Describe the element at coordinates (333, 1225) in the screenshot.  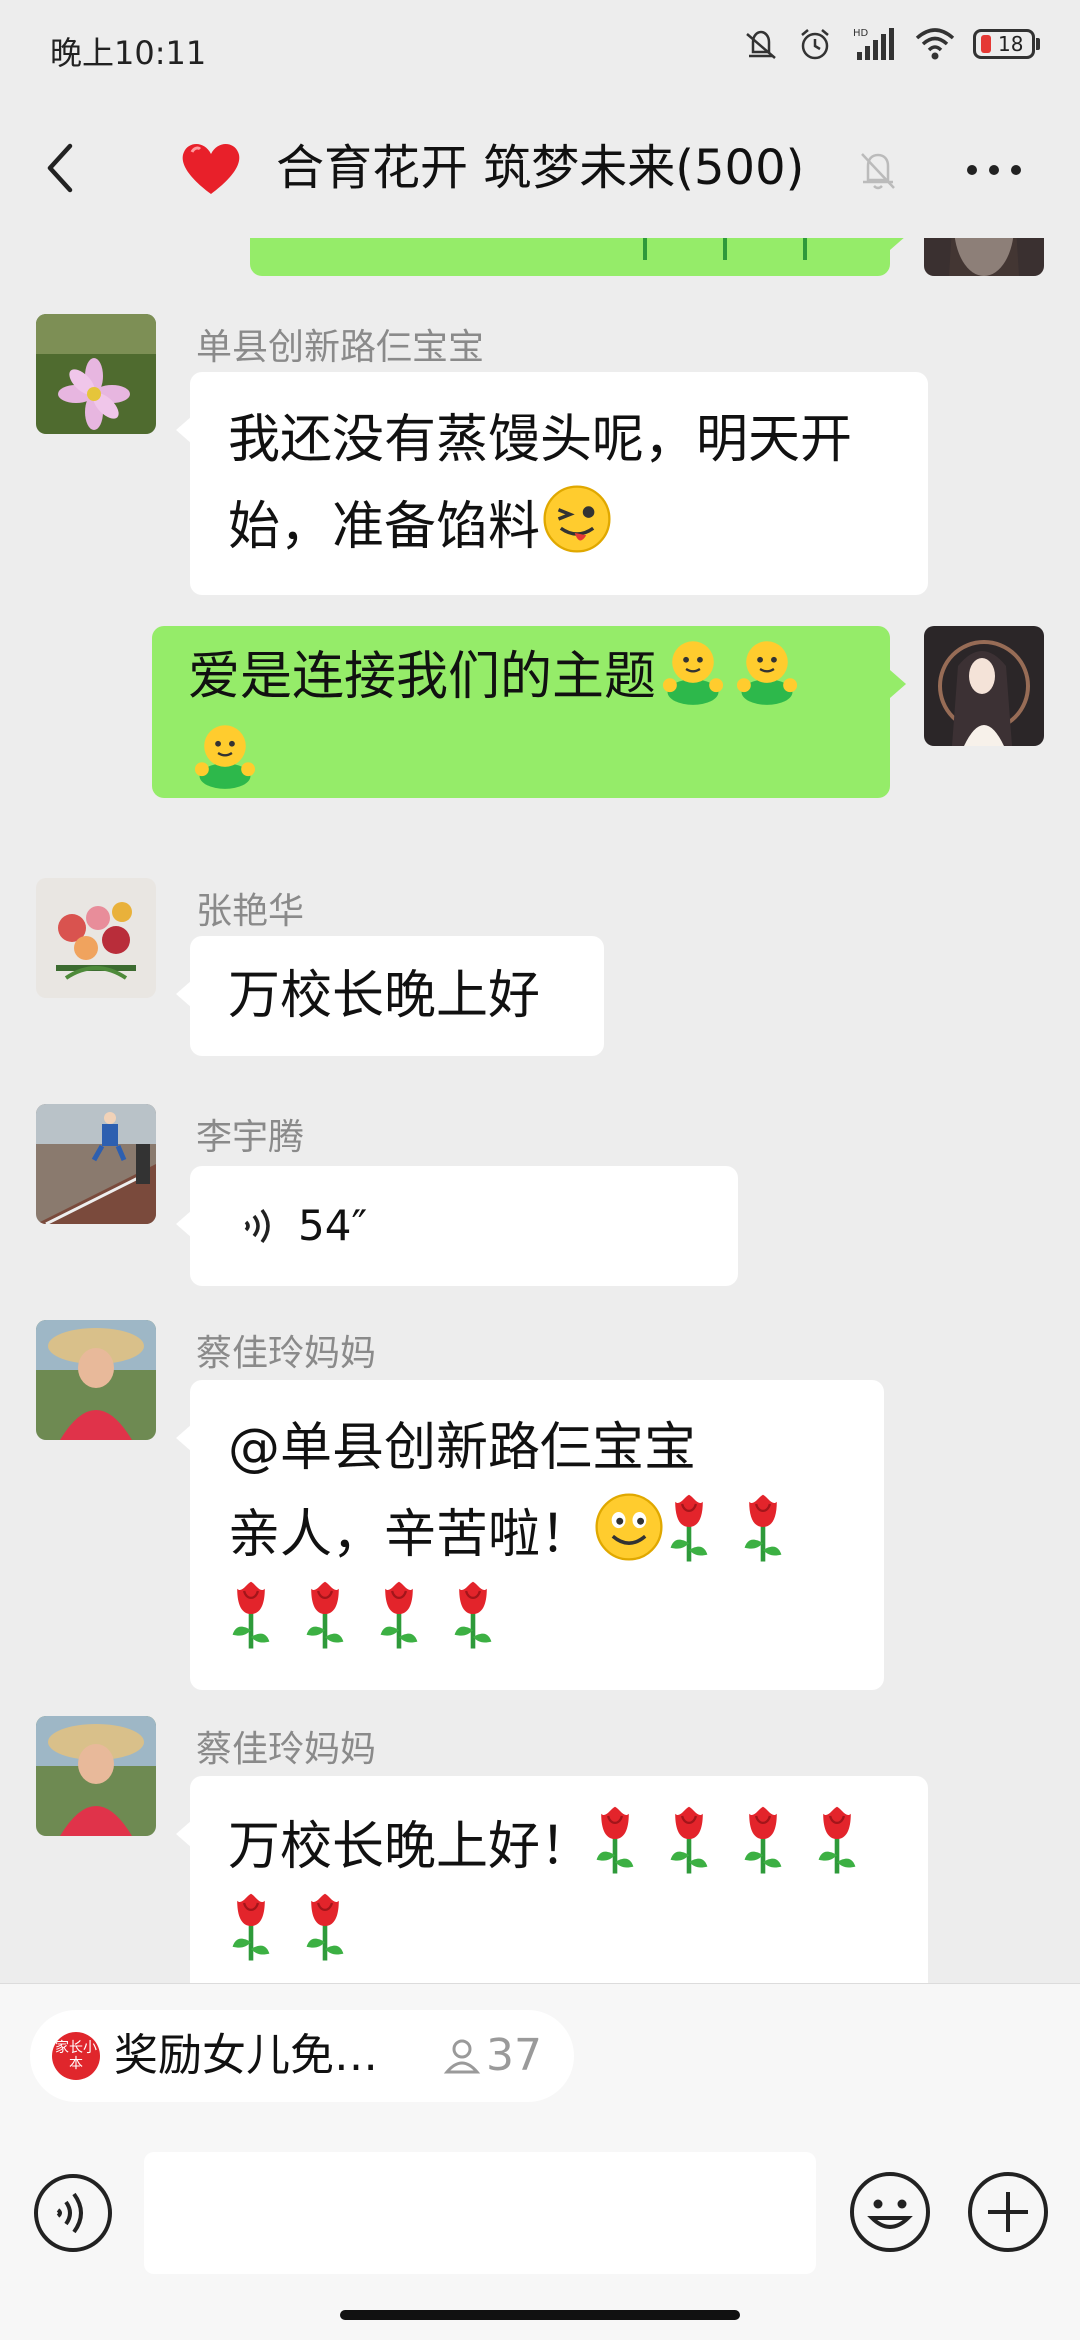
I see `voice-duration: 54″` at that location.